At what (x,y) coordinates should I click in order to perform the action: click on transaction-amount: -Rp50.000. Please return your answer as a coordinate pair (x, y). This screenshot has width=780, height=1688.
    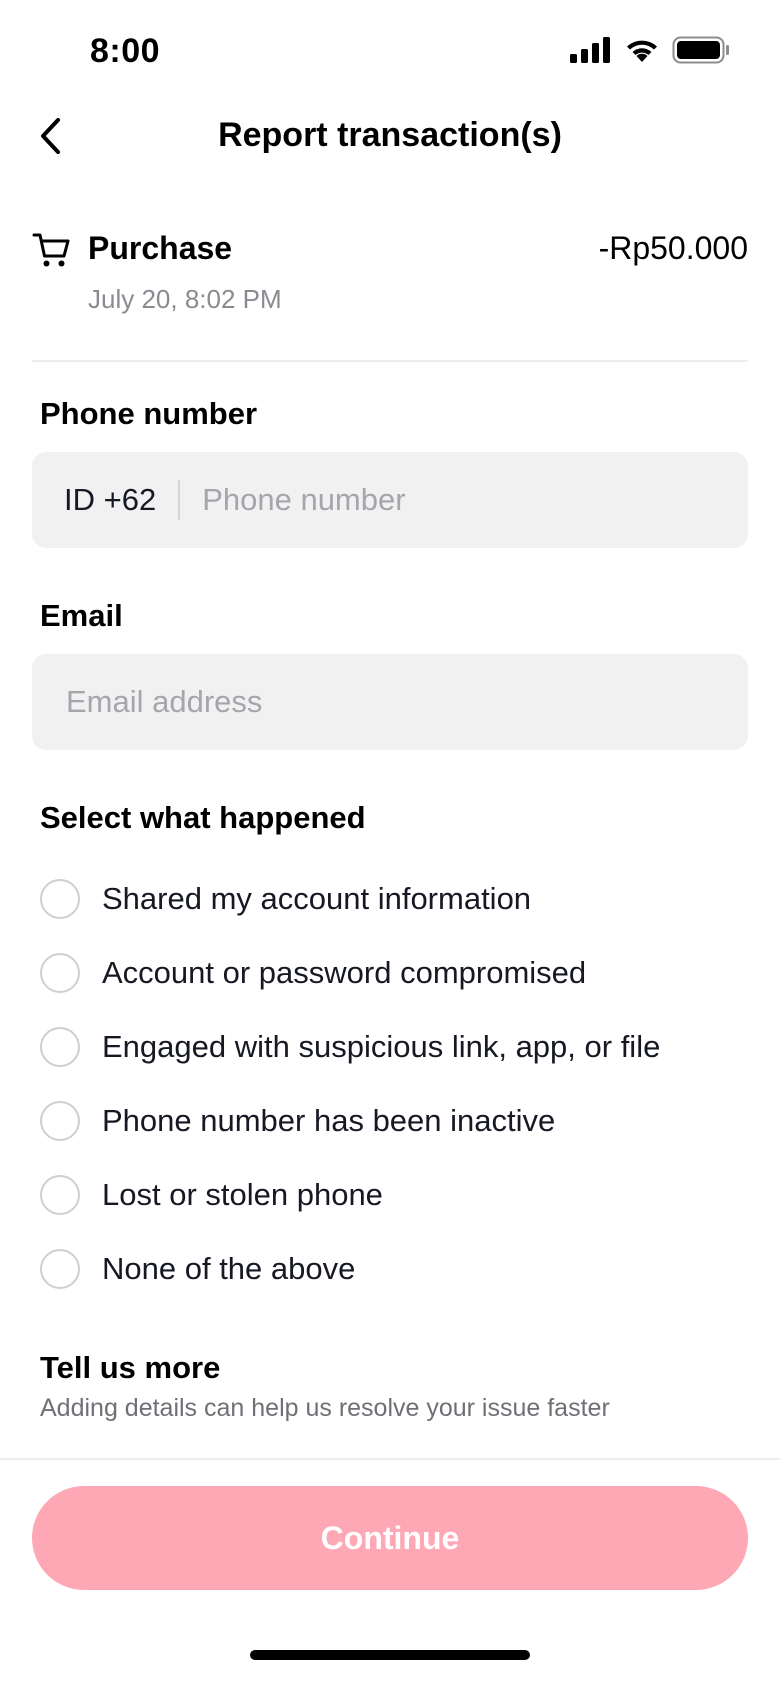
    Looking at the image, I should click on (673, 248).